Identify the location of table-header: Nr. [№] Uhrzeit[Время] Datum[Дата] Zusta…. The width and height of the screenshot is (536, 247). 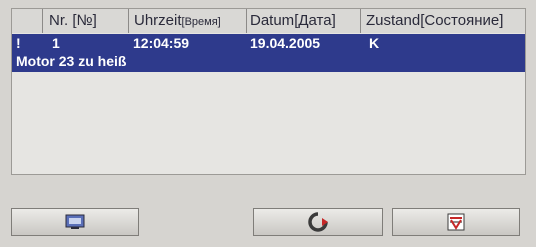
(268, 21).